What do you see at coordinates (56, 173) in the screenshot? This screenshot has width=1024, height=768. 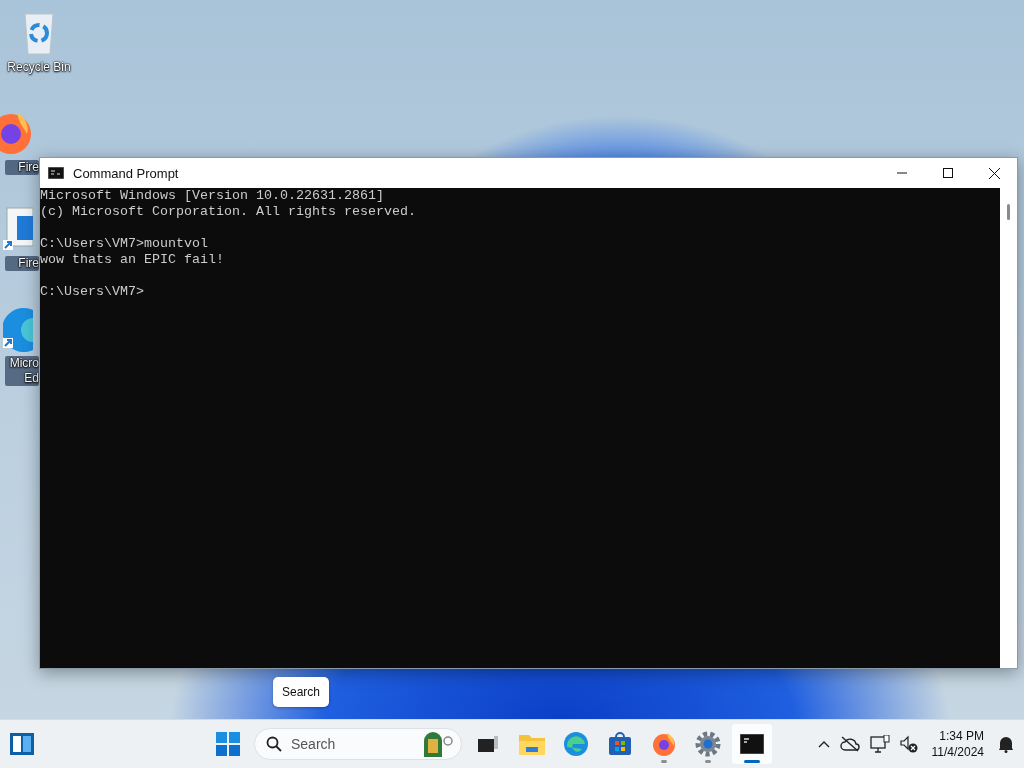 I see `console-icon` at bounding box center [56, 173].